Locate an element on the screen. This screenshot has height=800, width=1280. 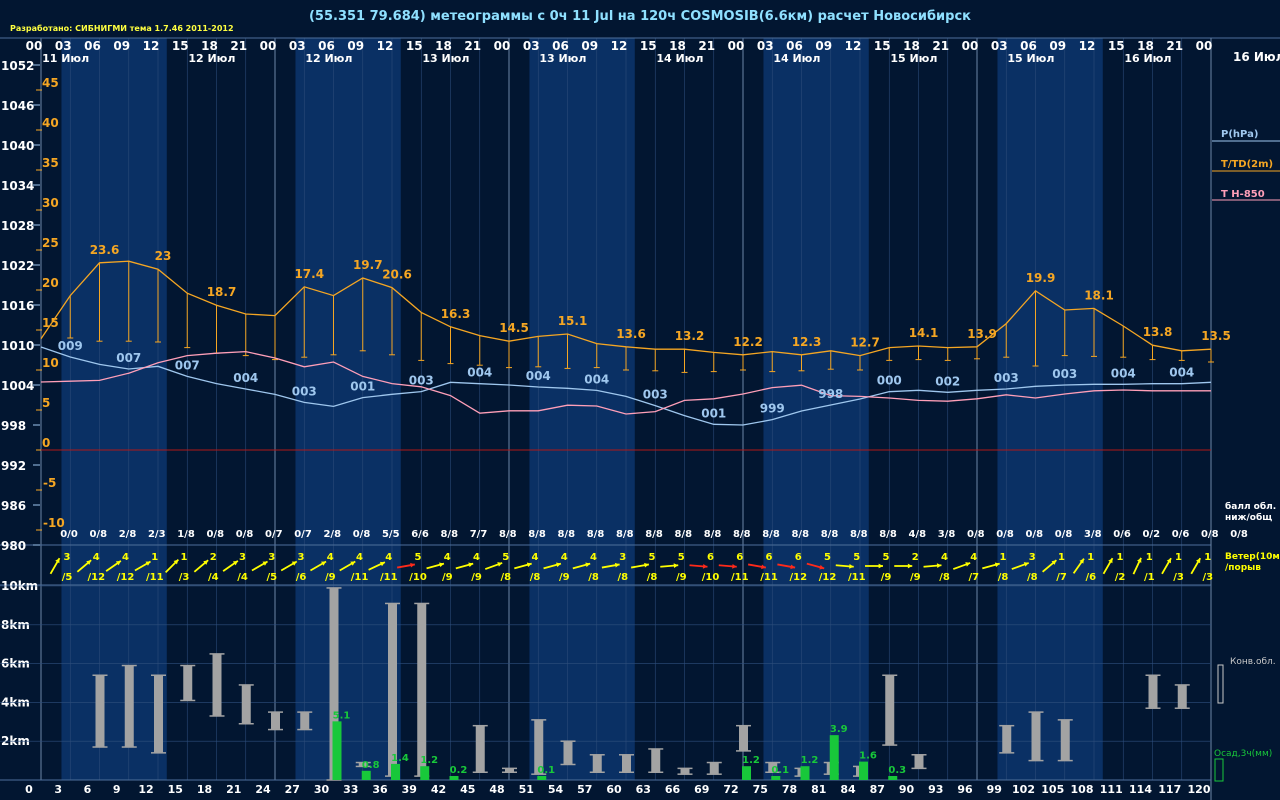
wind-gust-label: /5 is located at coordinates (271, 577).